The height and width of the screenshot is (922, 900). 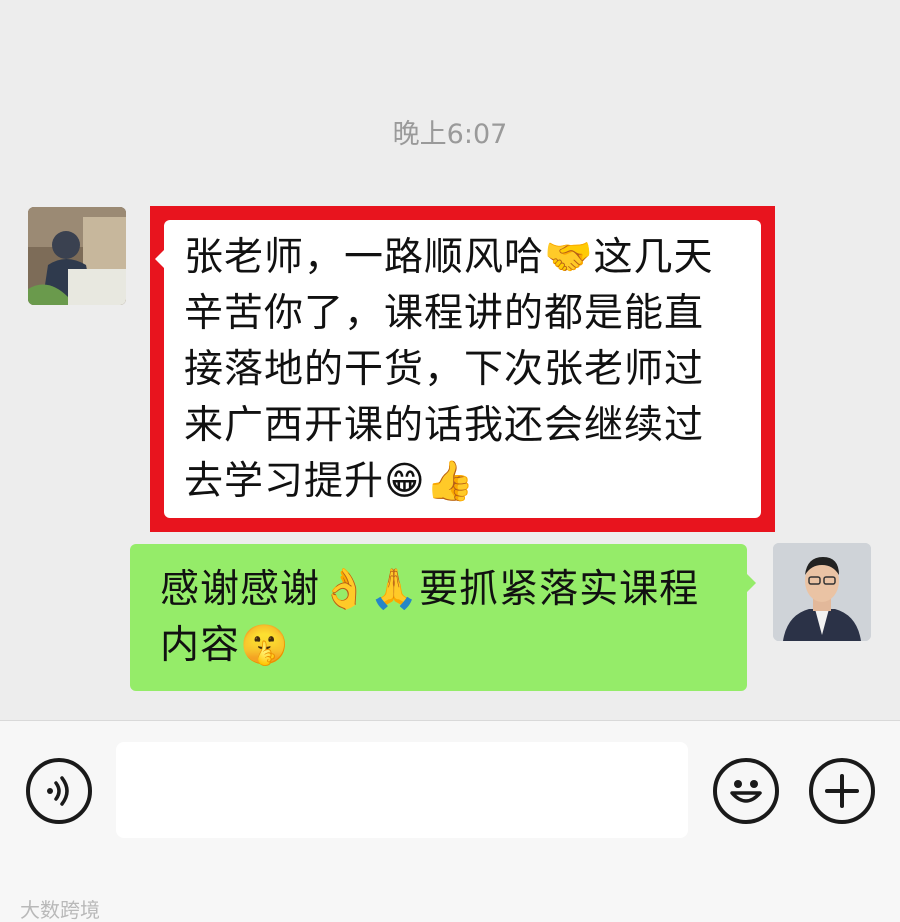 I want to click on message-line: 来广西开课的话我还会继续过, so click(x=444, y=425).